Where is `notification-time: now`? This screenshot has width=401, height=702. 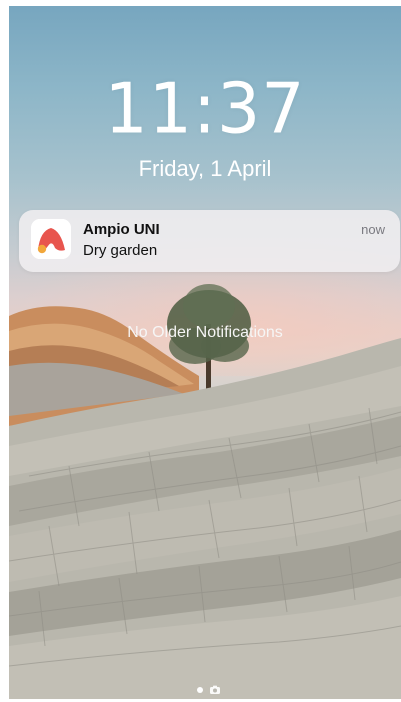 notification-time: now is located at coordinates (373, 229).